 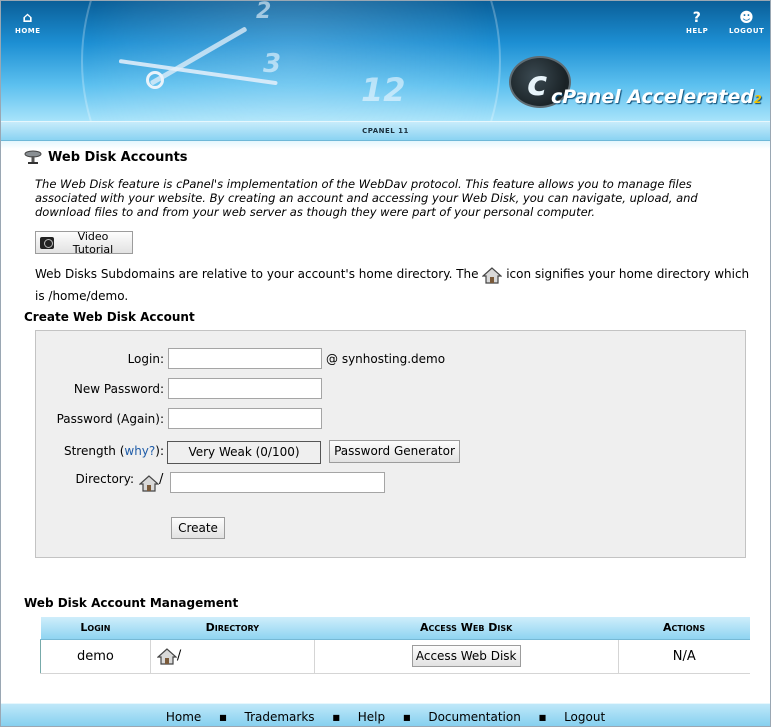 I want to click on table-header-row: Login Directory Access Web Disk Actions, so click(x=395, y=628).